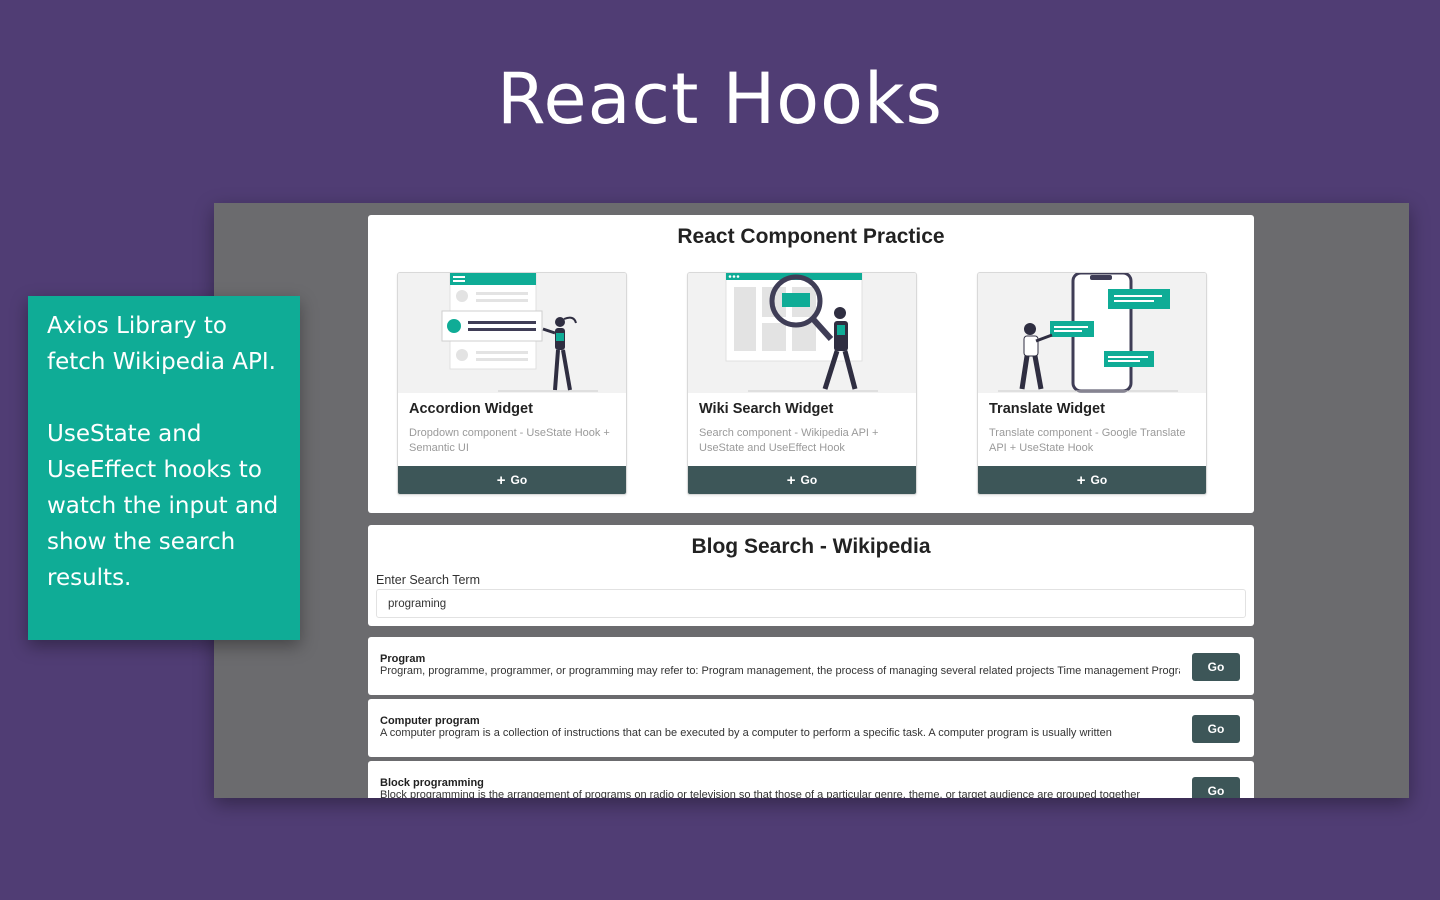  Describe the element at coordinates (428, 580) in the screenshot. I see `search-label: Enter Search Term` at that location.